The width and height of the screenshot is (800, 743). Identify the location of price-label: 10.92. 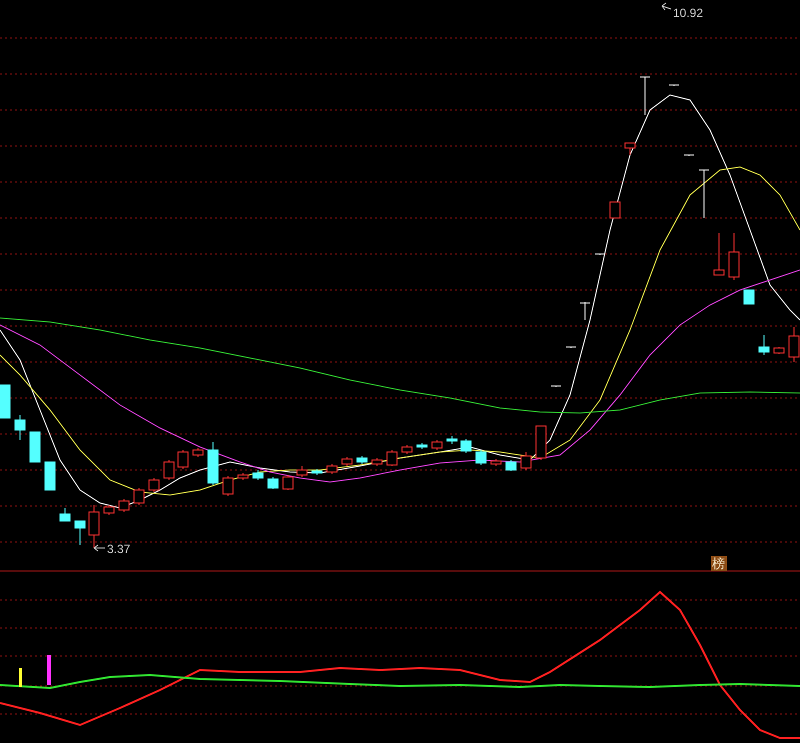
(688, 13).